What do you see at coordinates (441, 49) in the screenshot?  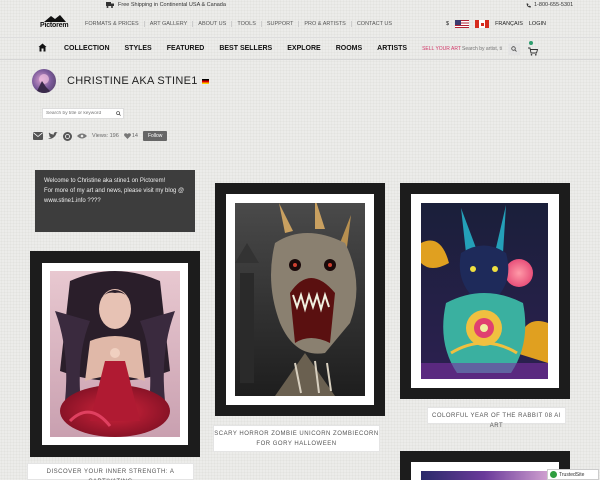 I see `sell-your-art-link: SELL YOUR ART` at bounding box center [441, 49].